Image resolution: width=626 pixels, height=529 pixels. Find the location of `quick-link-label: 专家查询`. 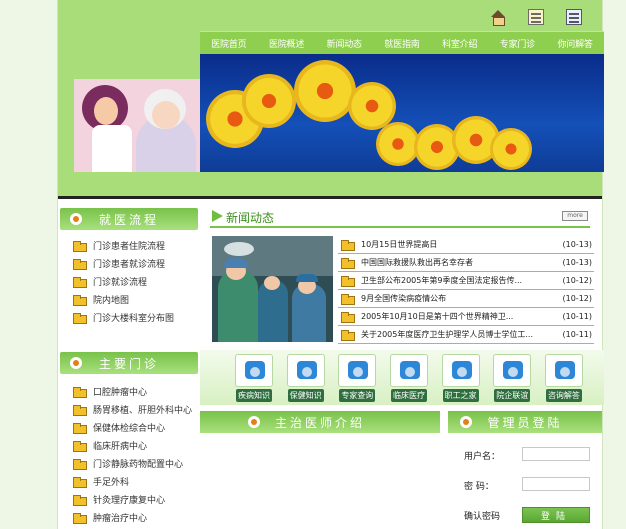

quick-link-label: 专家查询 is located at coordinates (357, 395).